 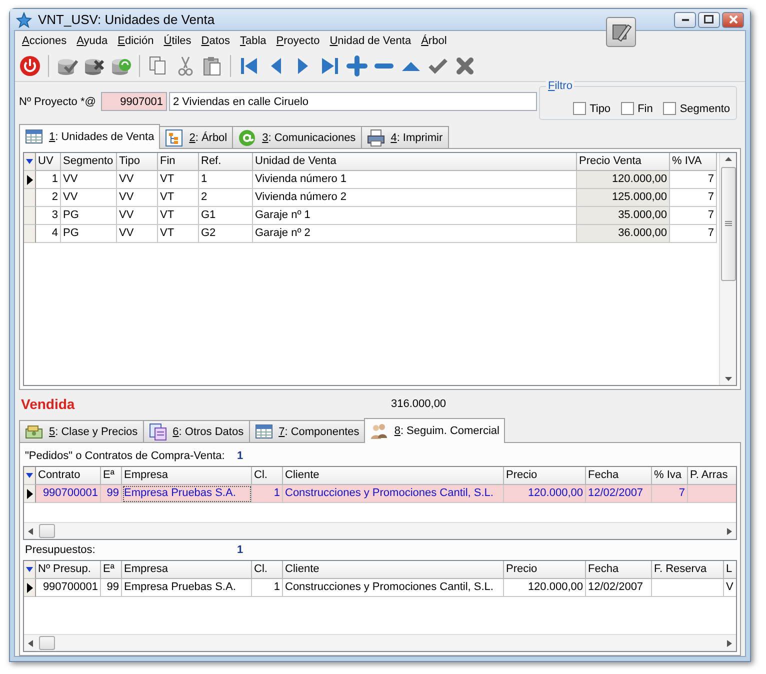 What do you see at coordinates (178, 162) in the screenshot?
I see `column-header: Fin` at bounding box center [178, 162].